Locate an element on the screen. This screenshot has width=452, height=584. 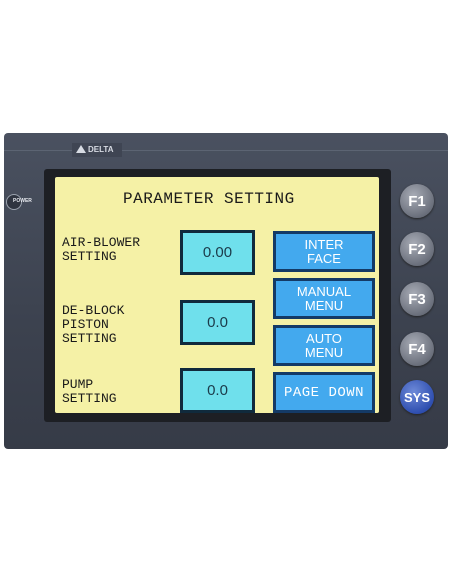
interface-button: INTER FACE is located at coordinates (324, 251).